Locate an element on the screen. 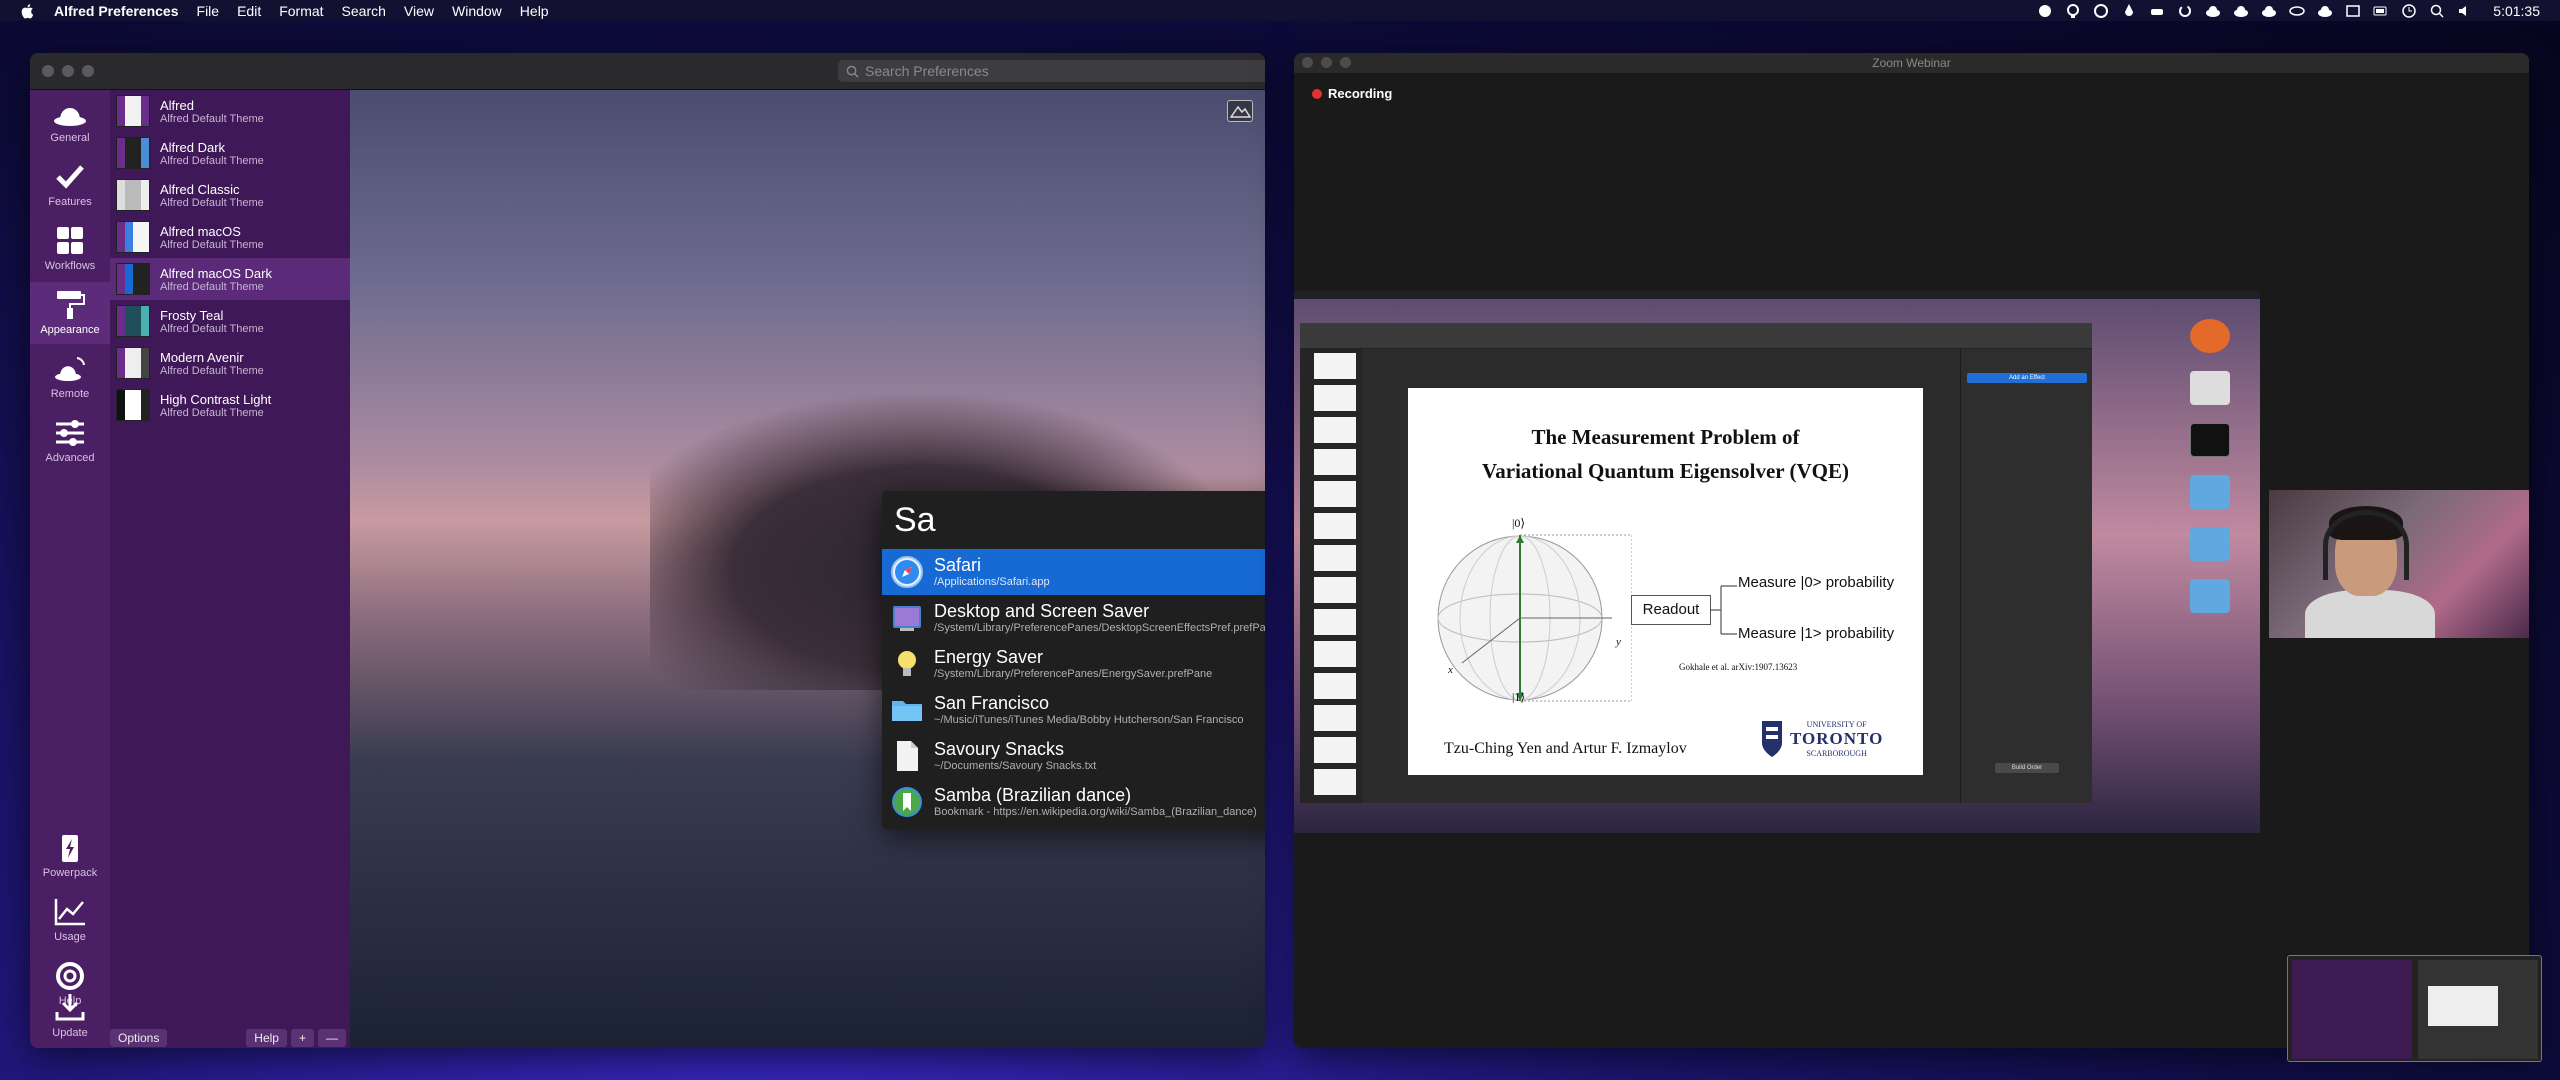 The width and height of the screenshot is (2560, 1080). menu-format: Format is located at coordinates (301, 11).